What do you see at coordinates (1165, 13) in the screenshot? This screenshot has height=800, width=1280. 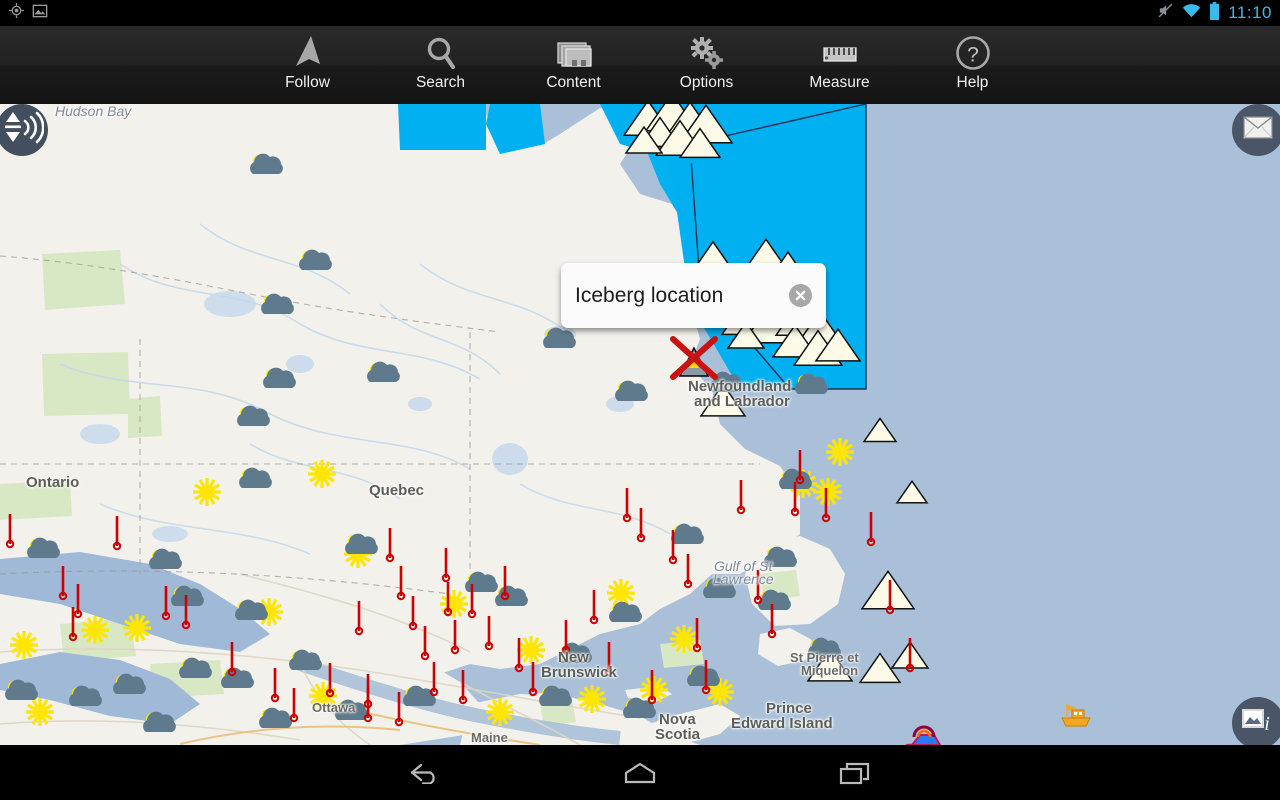 I see `volume-muted-icon` at bounding box center [1165, 13].